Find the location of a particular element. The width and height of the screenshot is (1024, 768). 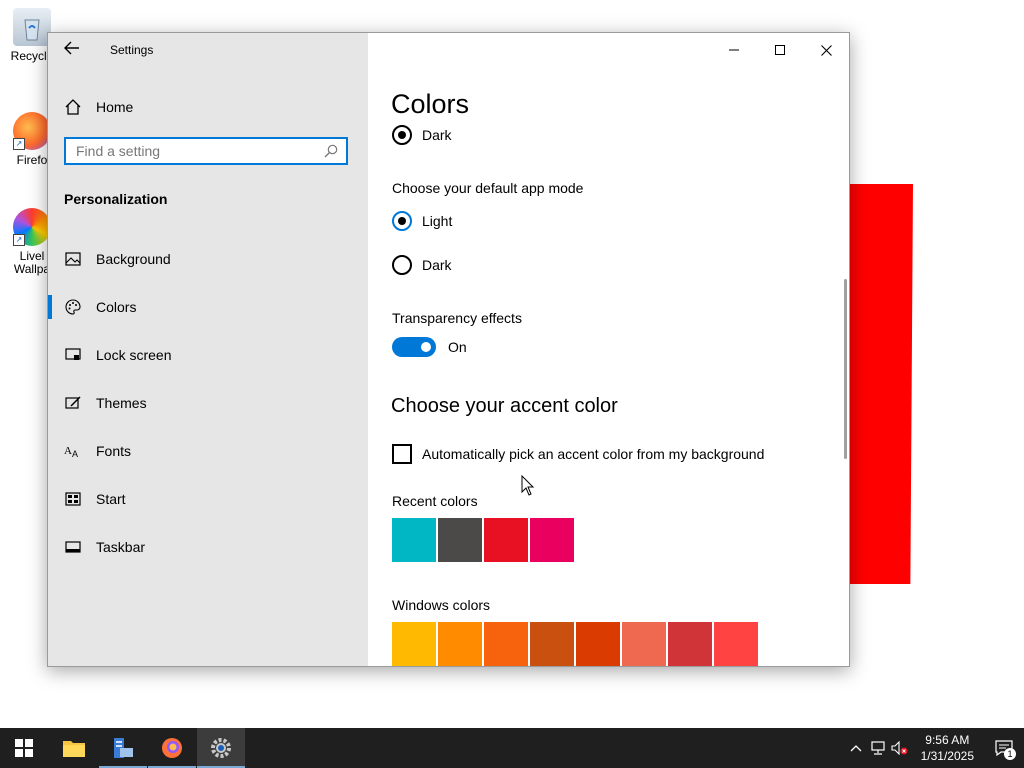

sidebar-item-themes: Themes is located at coordinates (208, 403).